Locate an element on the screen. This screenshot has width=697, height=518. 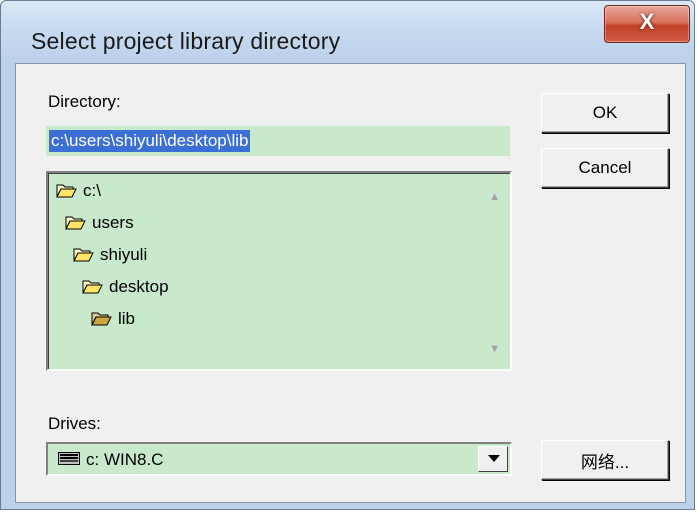
tree-item-label: c:\ is located at coordinates (92, 190).